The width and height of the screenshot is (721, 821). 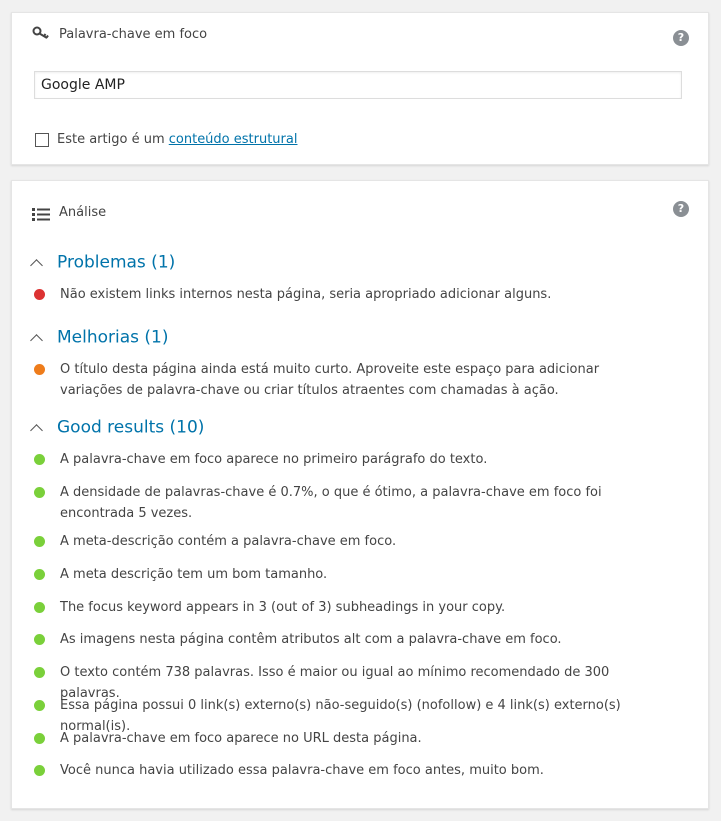 I want to click on key-icon, so click(x=41, y=34).